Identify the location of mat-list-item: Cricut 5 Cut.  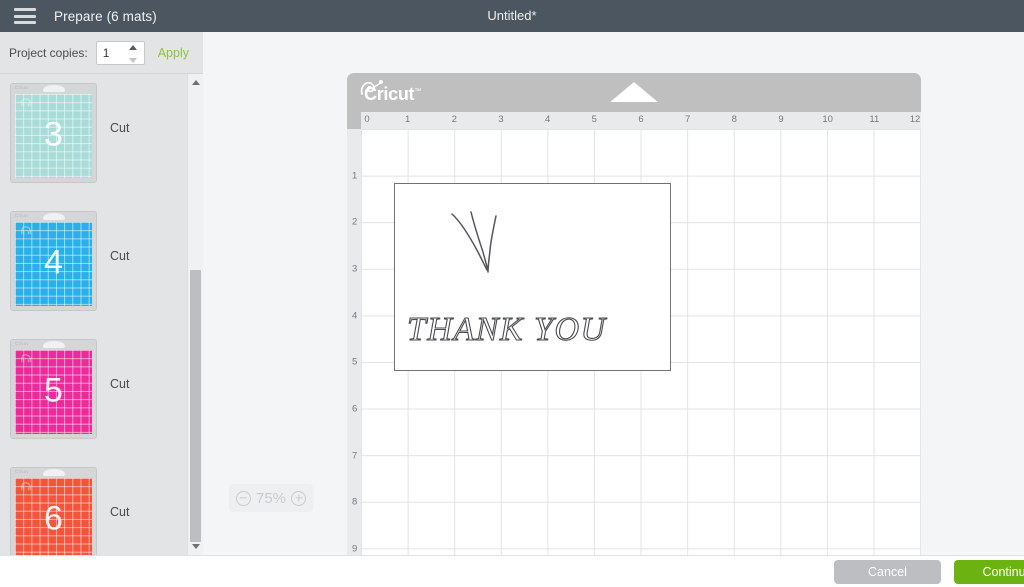
(93, 398).